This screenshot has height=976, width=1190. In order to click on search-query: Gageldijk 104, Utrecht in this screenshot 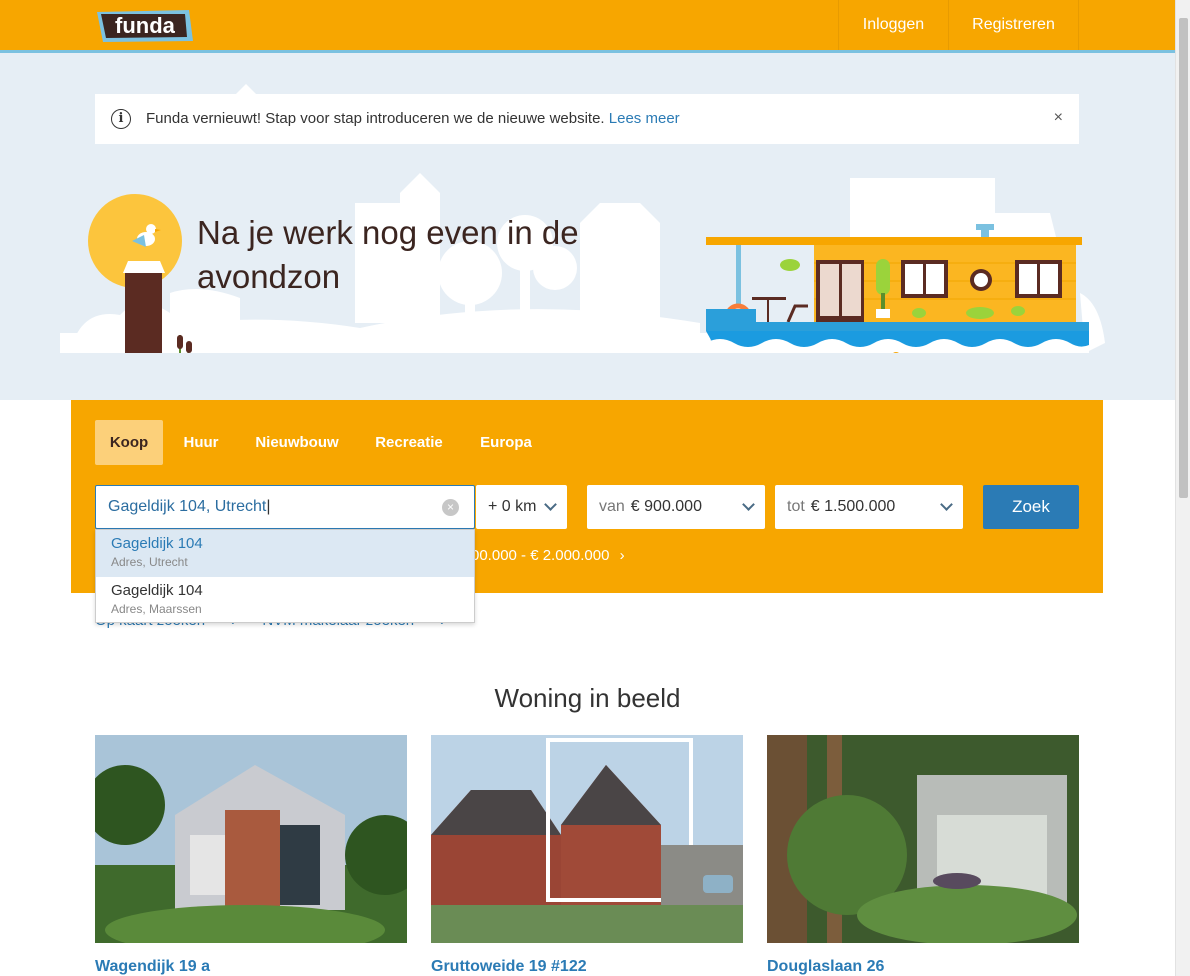, I will do `click(187, 506)`.